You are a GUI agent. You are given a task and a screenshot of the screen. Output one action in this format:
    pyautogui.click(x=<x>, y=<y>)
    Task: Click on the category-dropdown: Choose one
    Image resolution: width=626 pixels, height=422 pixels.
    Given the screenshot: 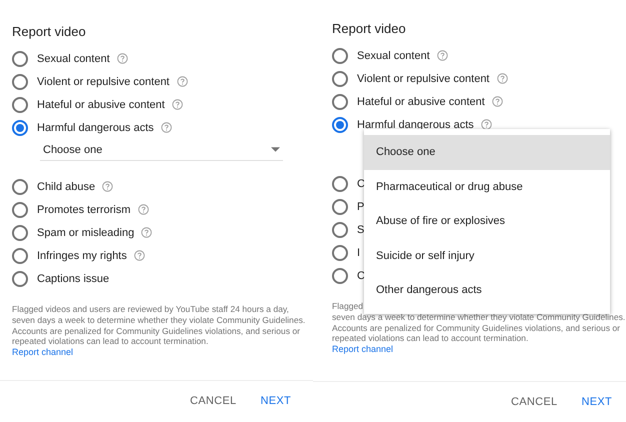 What is the action you would take?
    pyautogui.click(x=161, y=150)
    